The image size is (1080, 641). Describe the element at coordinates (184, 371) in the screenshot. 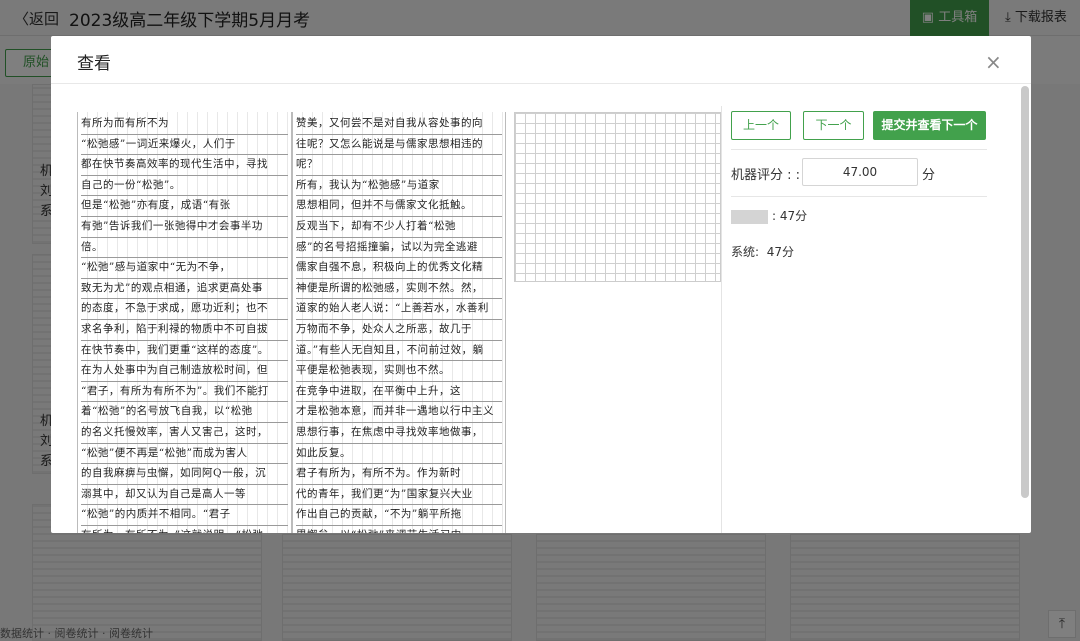

I see `essay-line: 在为人处事中为自己制造放松时间，但` at that location.